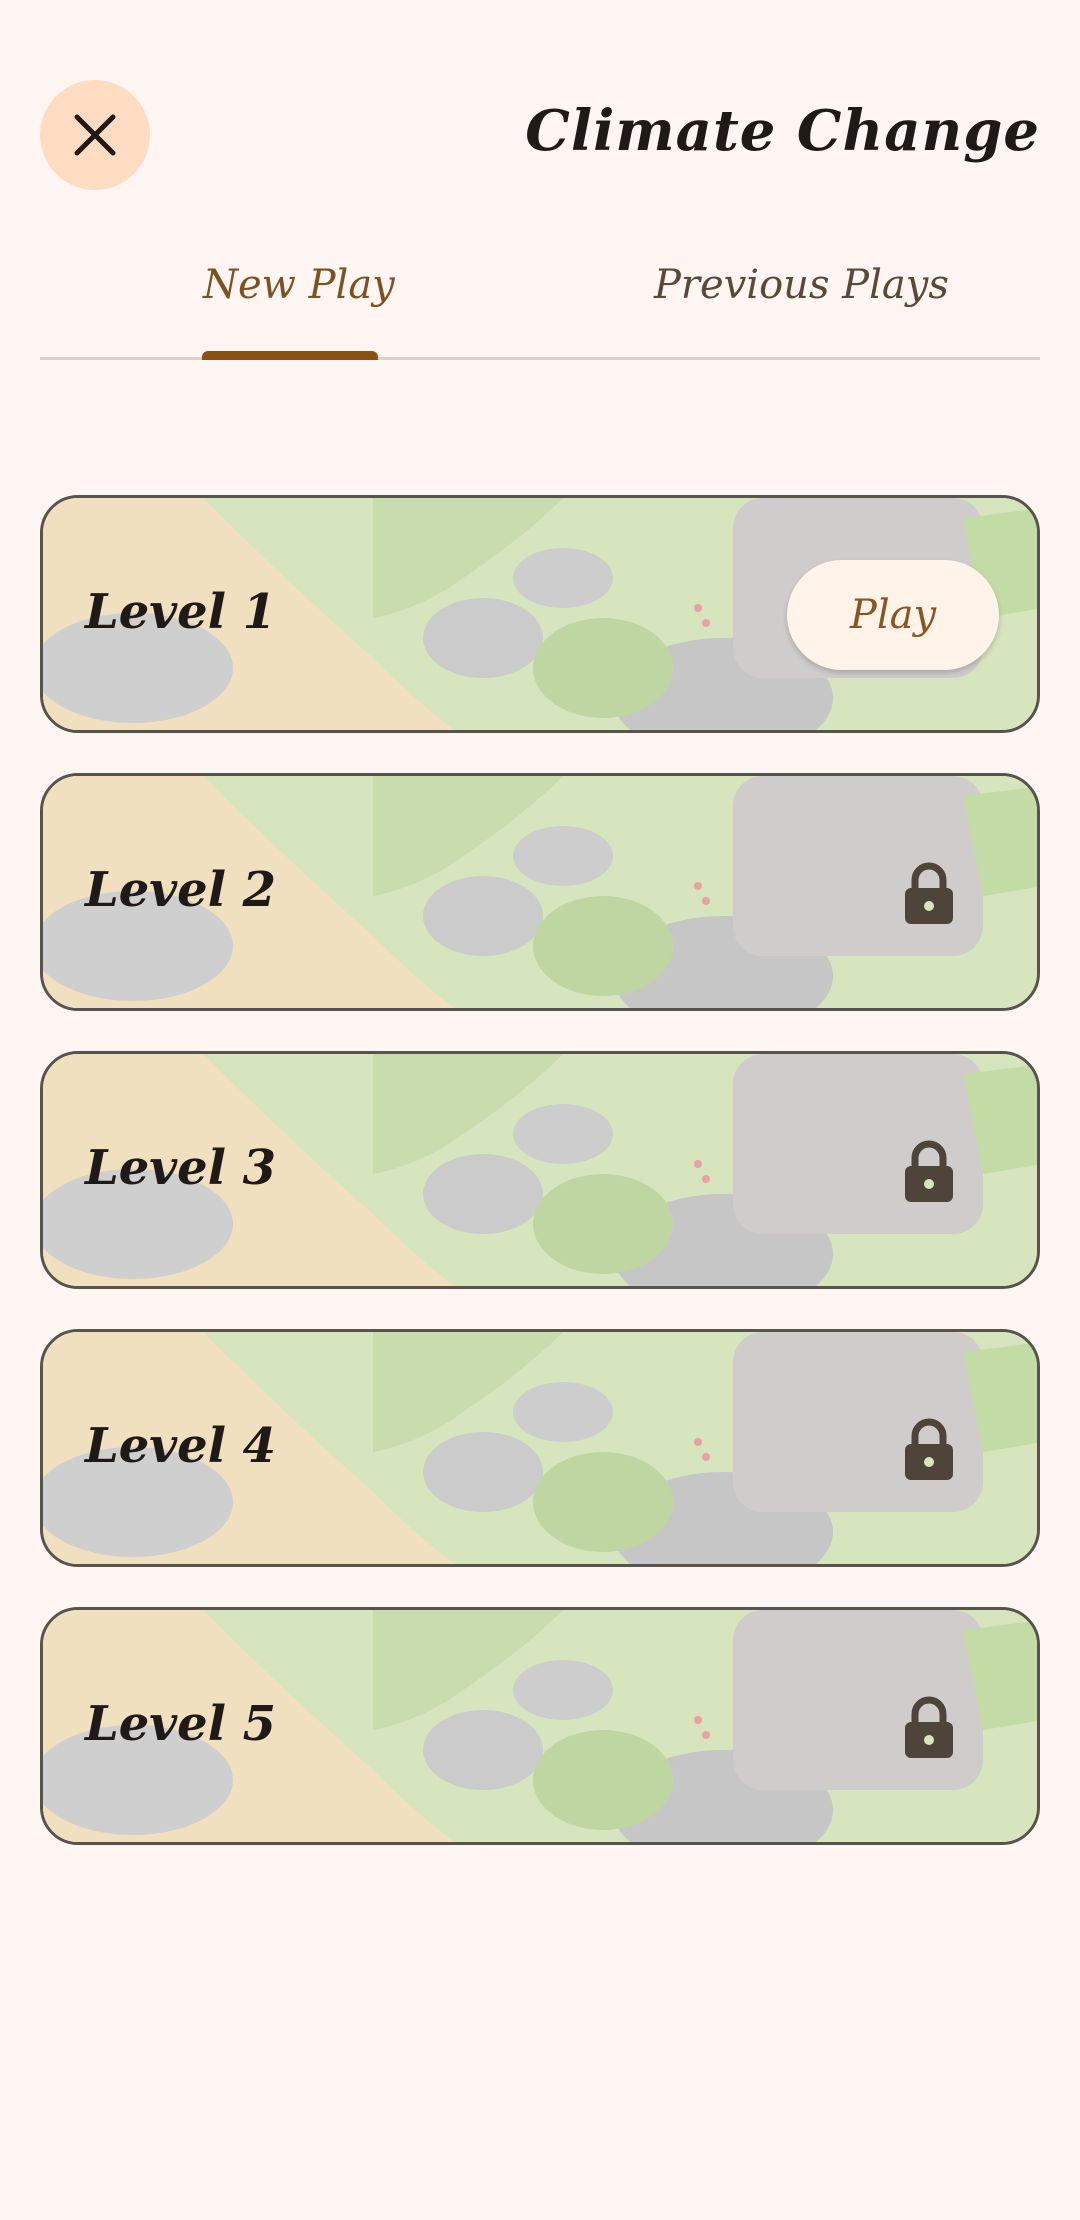  What do you see at coordinates (290, 355) in the screenshot?
I see `tab-indicator` at bounding box center [290, 355].